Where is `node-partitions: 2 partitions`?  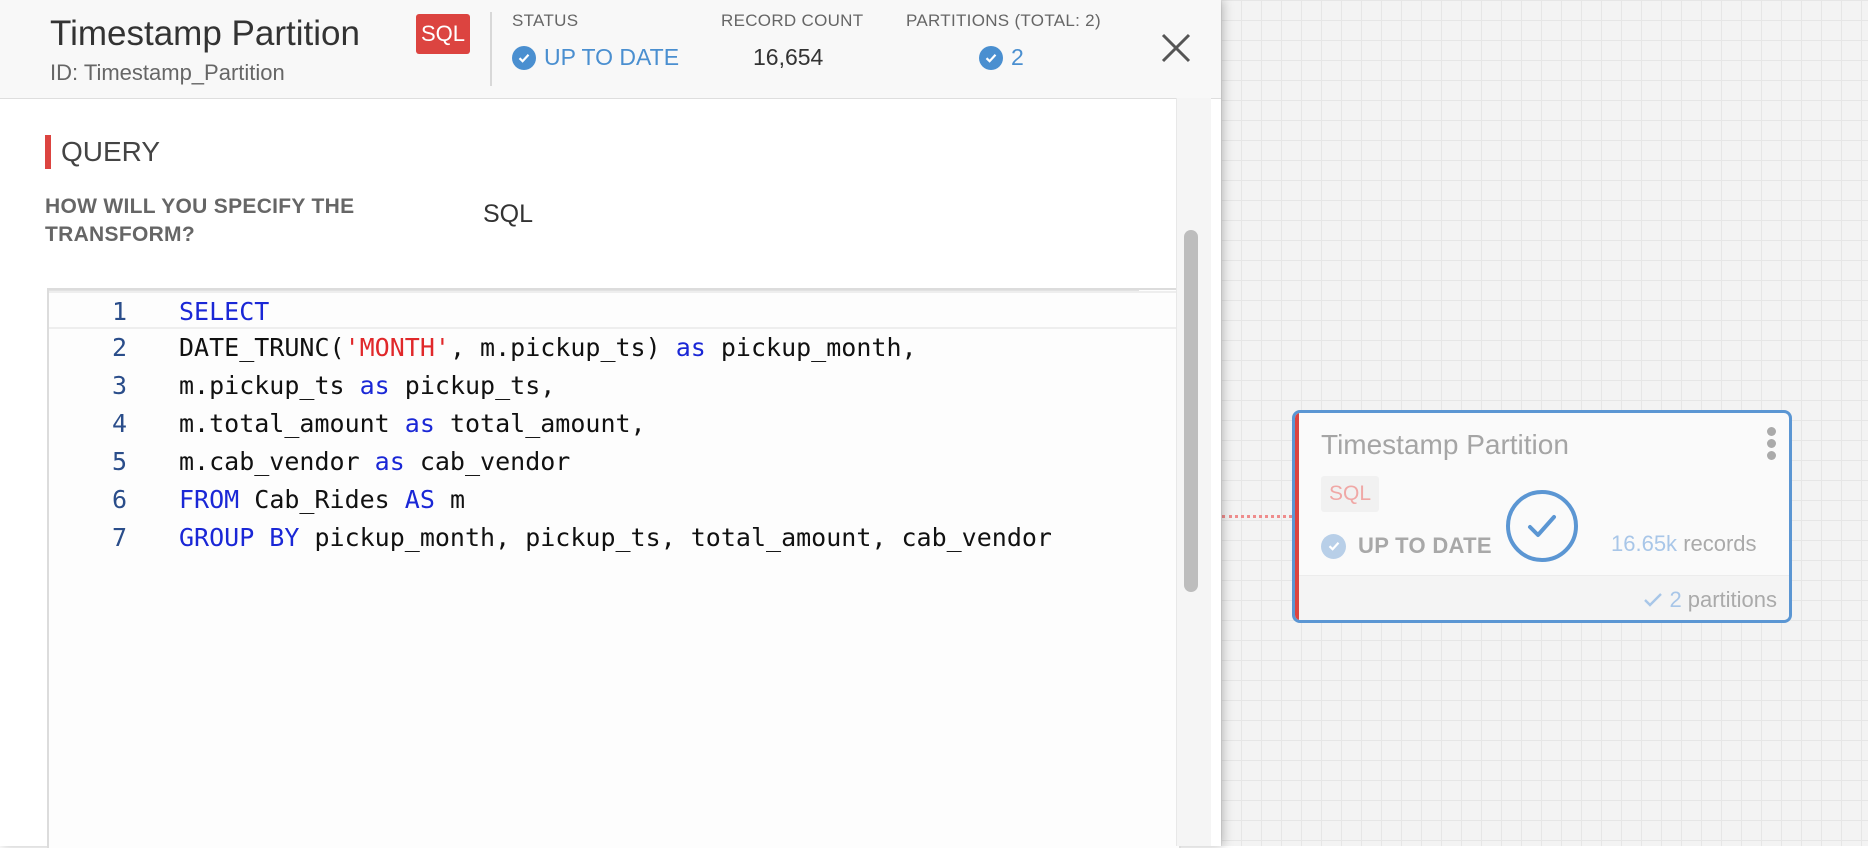
node-partitions: 2 partitions is located at coordinates (1710, 600).